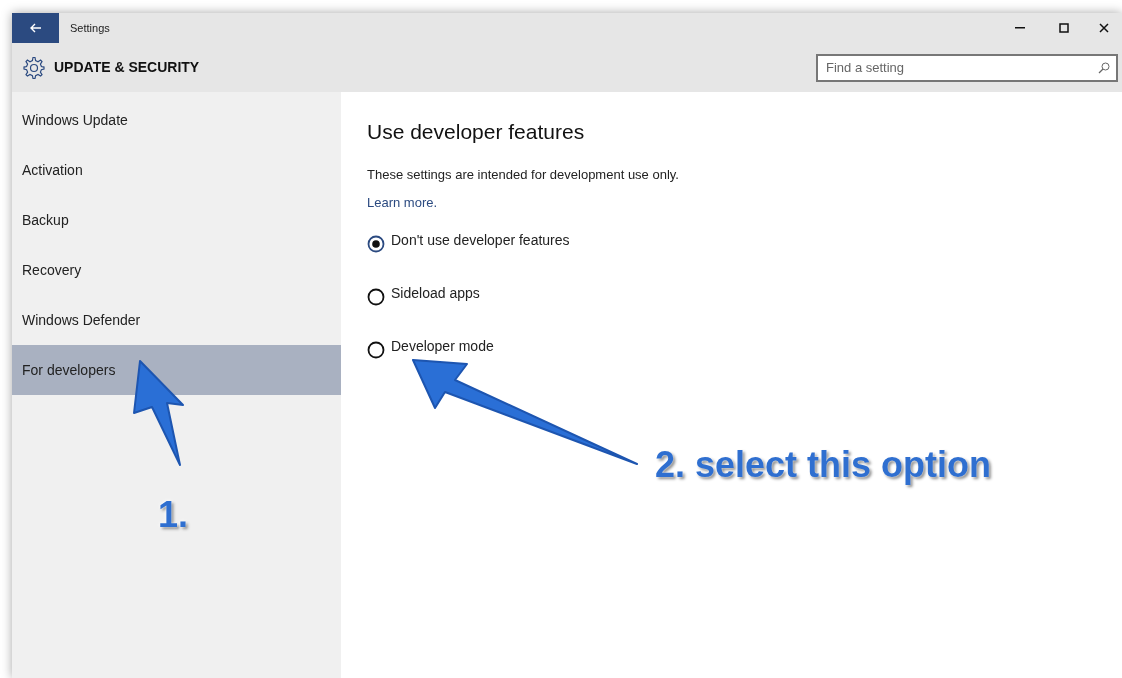 The height and width of the screenshot is (678, 1122). Describe the element at coordinates (34, 67) in the screenshot. I see `gear-icon` at that location.